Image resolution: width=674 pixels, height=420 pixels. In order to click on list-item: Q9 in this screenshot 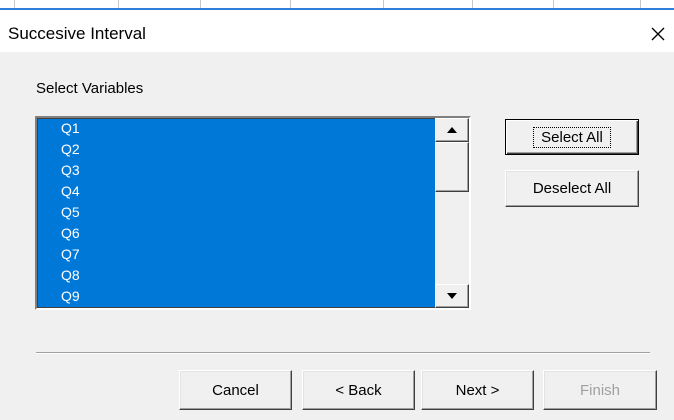, I will do `click(236, 296)`.